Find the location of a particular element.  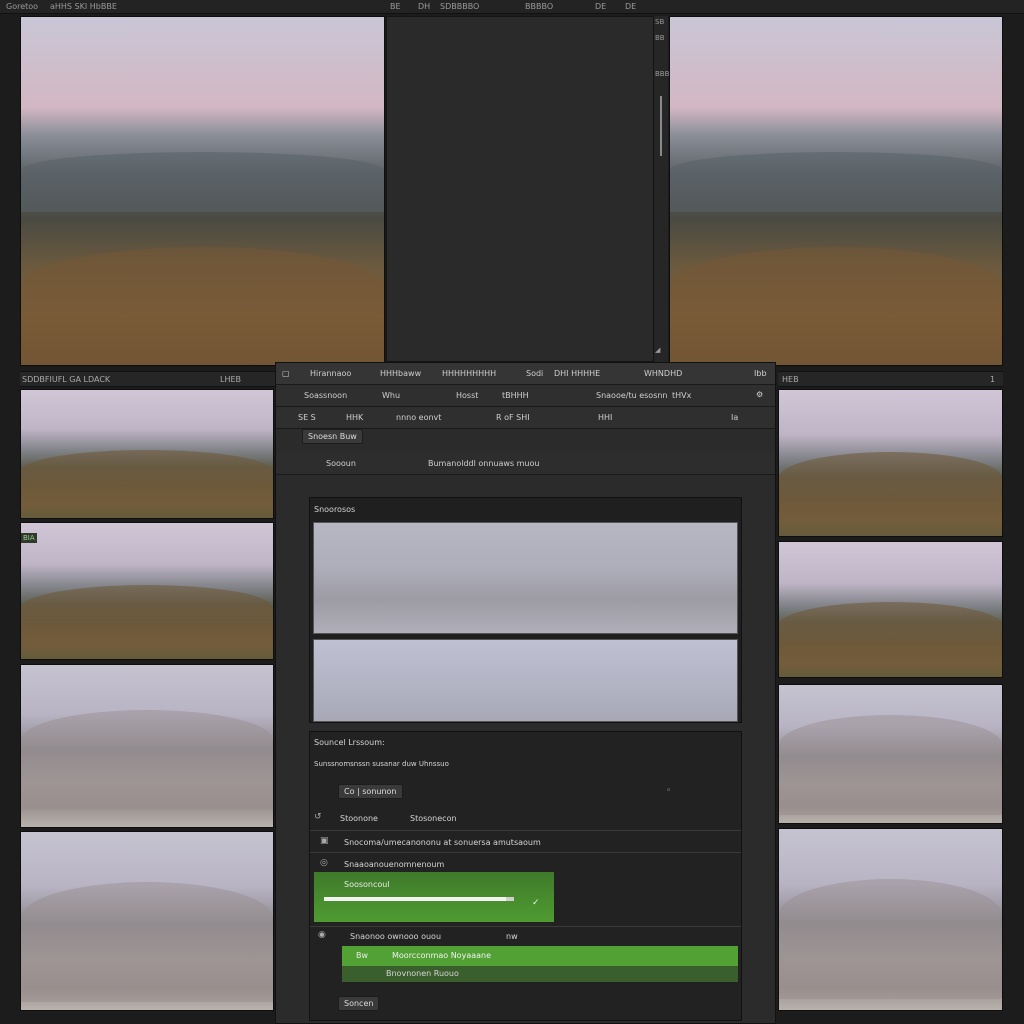

tab-2: HHK is located at coordinates (354, 417).